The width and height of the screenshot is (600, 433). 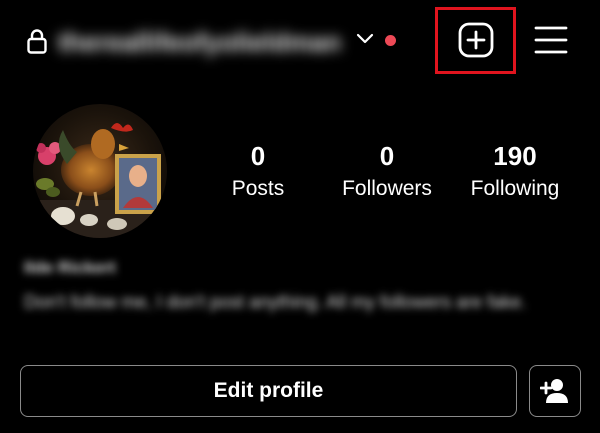 I want to click on add-person-icon, so click(x=554, y=391).